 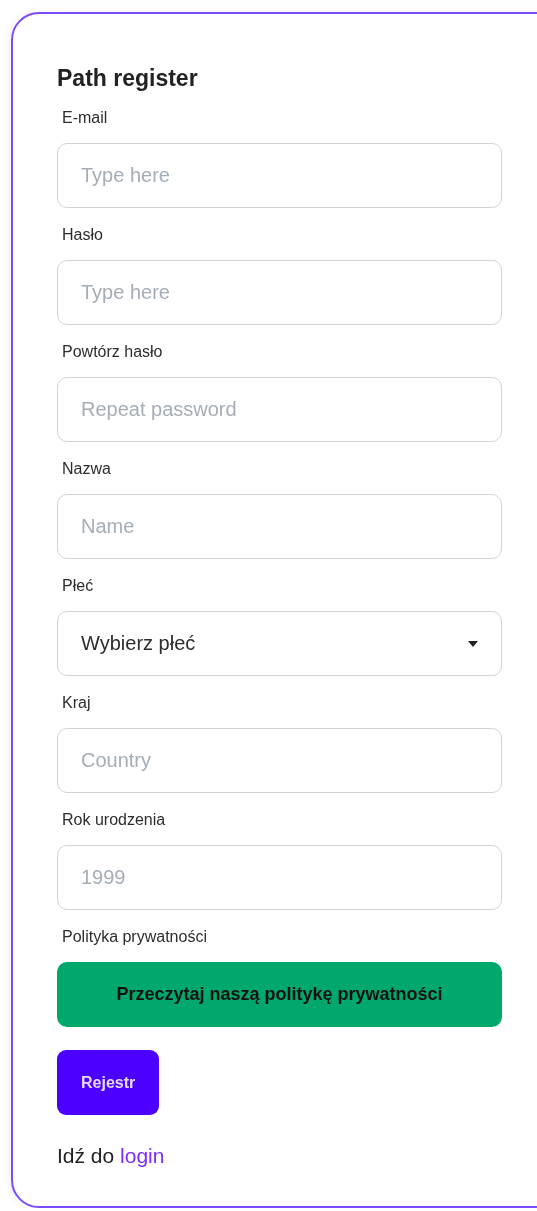 What do you see at coordinates (83, 235) in the screenshot?
I see `field-label: Hasło` at bounding box center [83, 235].